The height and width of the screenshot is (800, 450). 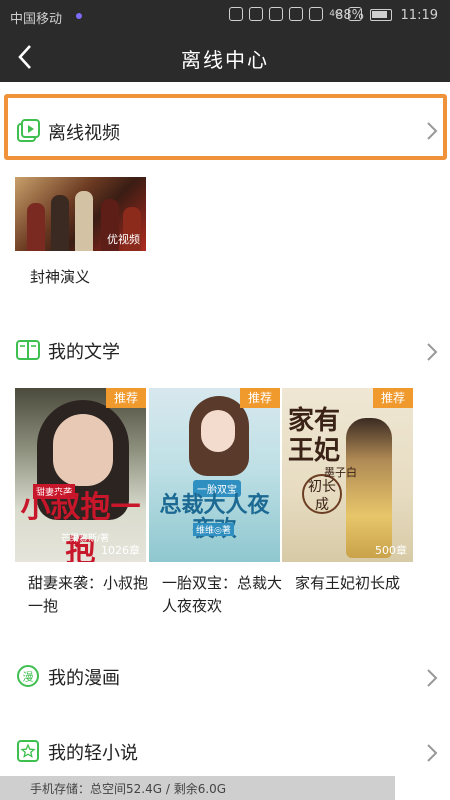 I want to click on book-cover: 家有王妃 初长成 墨子白 500章 推荐, so click(x=347, y=475).